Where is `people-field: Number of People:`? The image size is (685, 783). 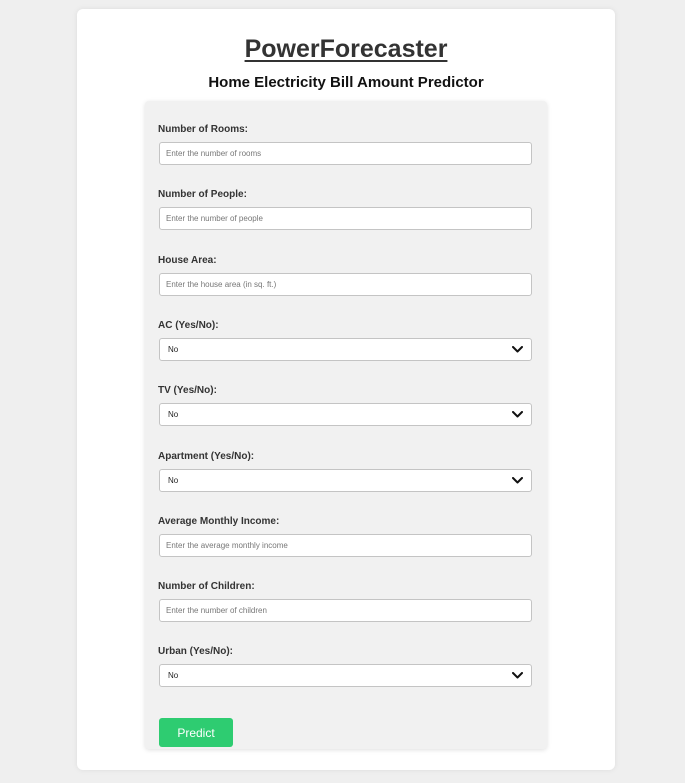
people-field: Number of People: is located at coordinates (346, 209).